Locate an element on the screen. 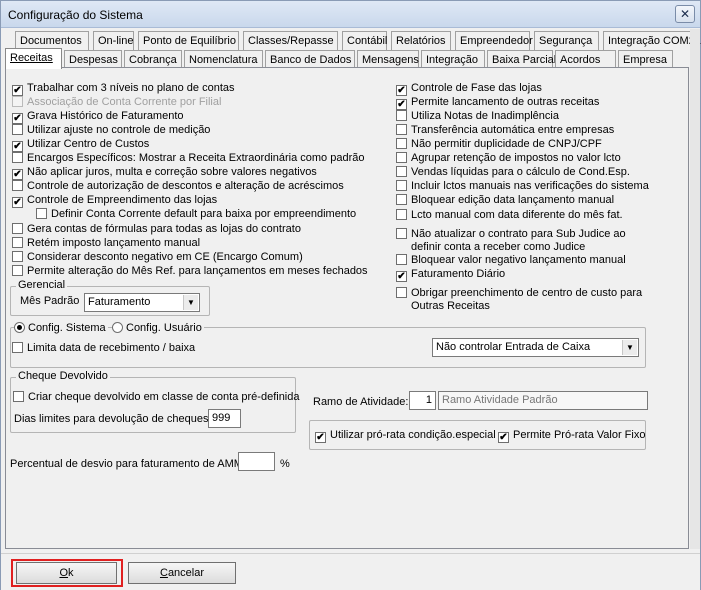 This screenshot has width=701, height=590. title-bar: Configuração do Sistema ✕ is located at coordinates (350, 14).